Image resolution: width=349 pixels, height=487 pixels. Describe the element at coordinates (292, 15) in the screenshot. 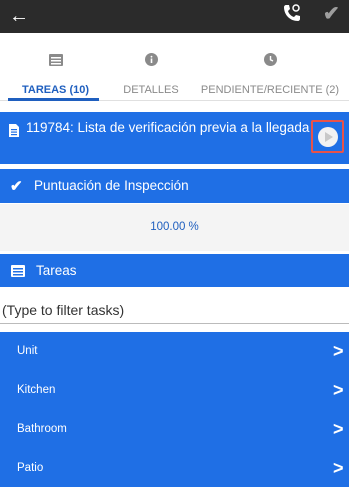

I see `phone-icon` at that location.